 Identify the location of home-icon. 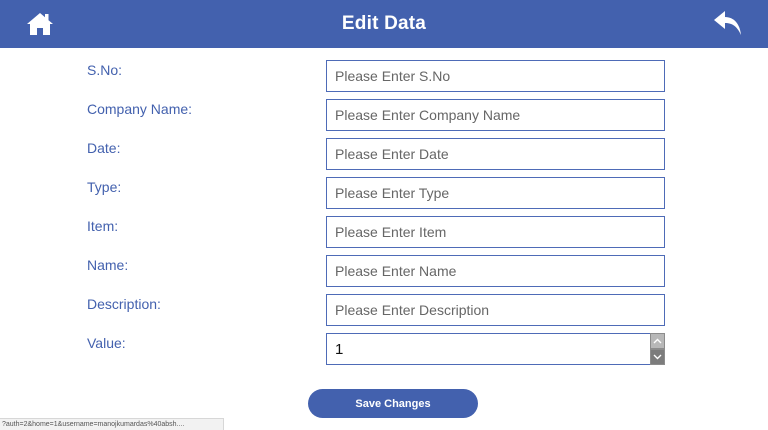
(40, 24).